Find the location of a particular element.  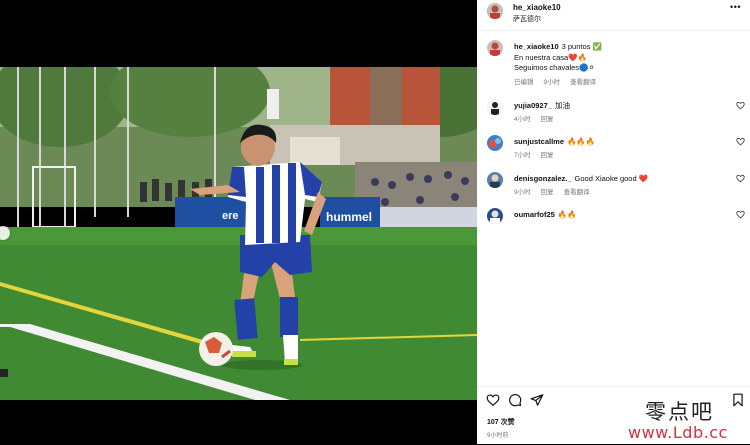

comment-text: 加油 is located at coordinates (562, 105).